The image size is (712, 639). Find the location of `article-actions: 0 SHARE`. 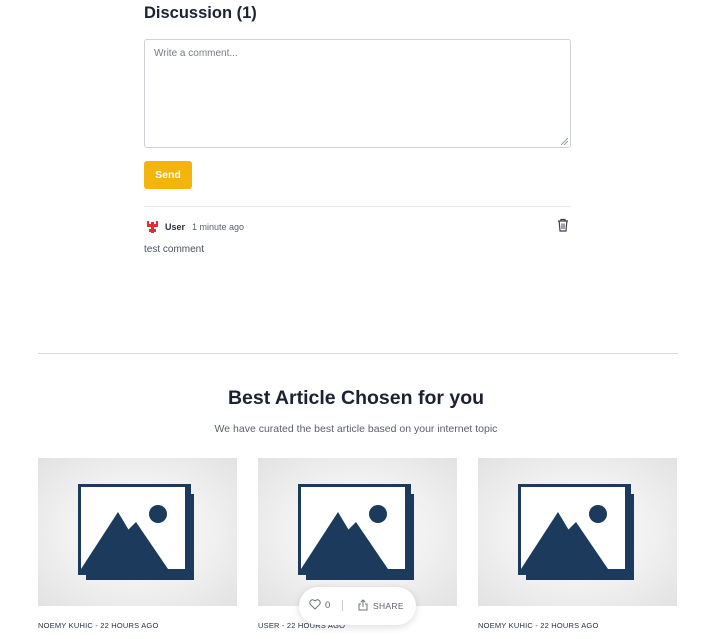

article-actions: 0 SHARE is located at coordinates (357, 606).